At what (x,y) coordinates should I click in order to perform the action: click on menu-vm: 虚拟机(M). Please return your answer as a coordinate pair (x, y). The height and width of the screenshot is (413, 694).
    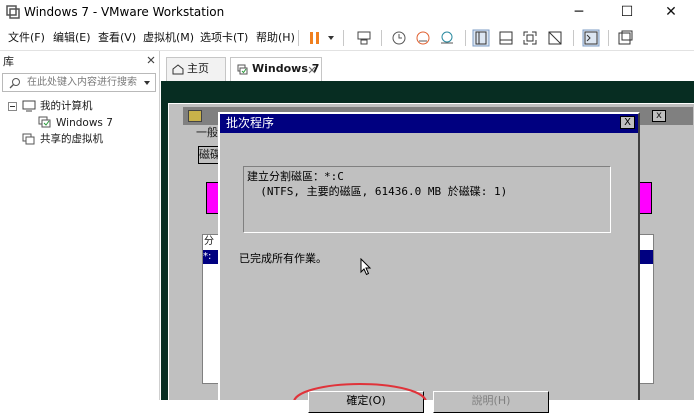
    Looking at the image, I should click on (168, 38).